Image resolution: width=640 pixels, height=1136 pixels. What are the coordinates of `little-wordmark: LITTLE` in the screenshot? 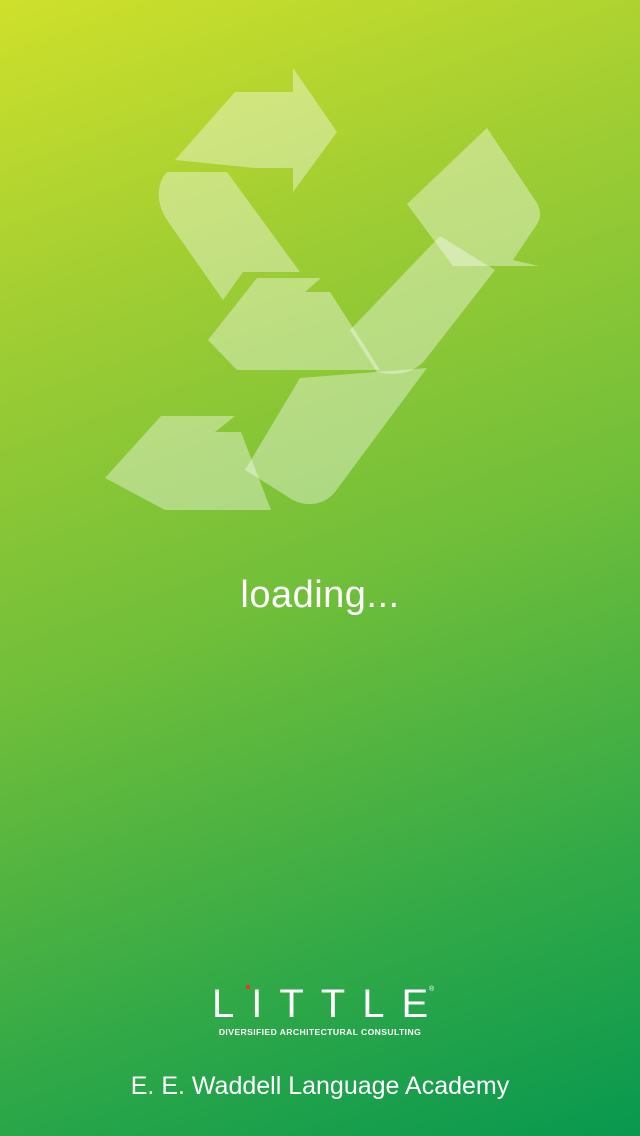 It's located at (329, 1004).